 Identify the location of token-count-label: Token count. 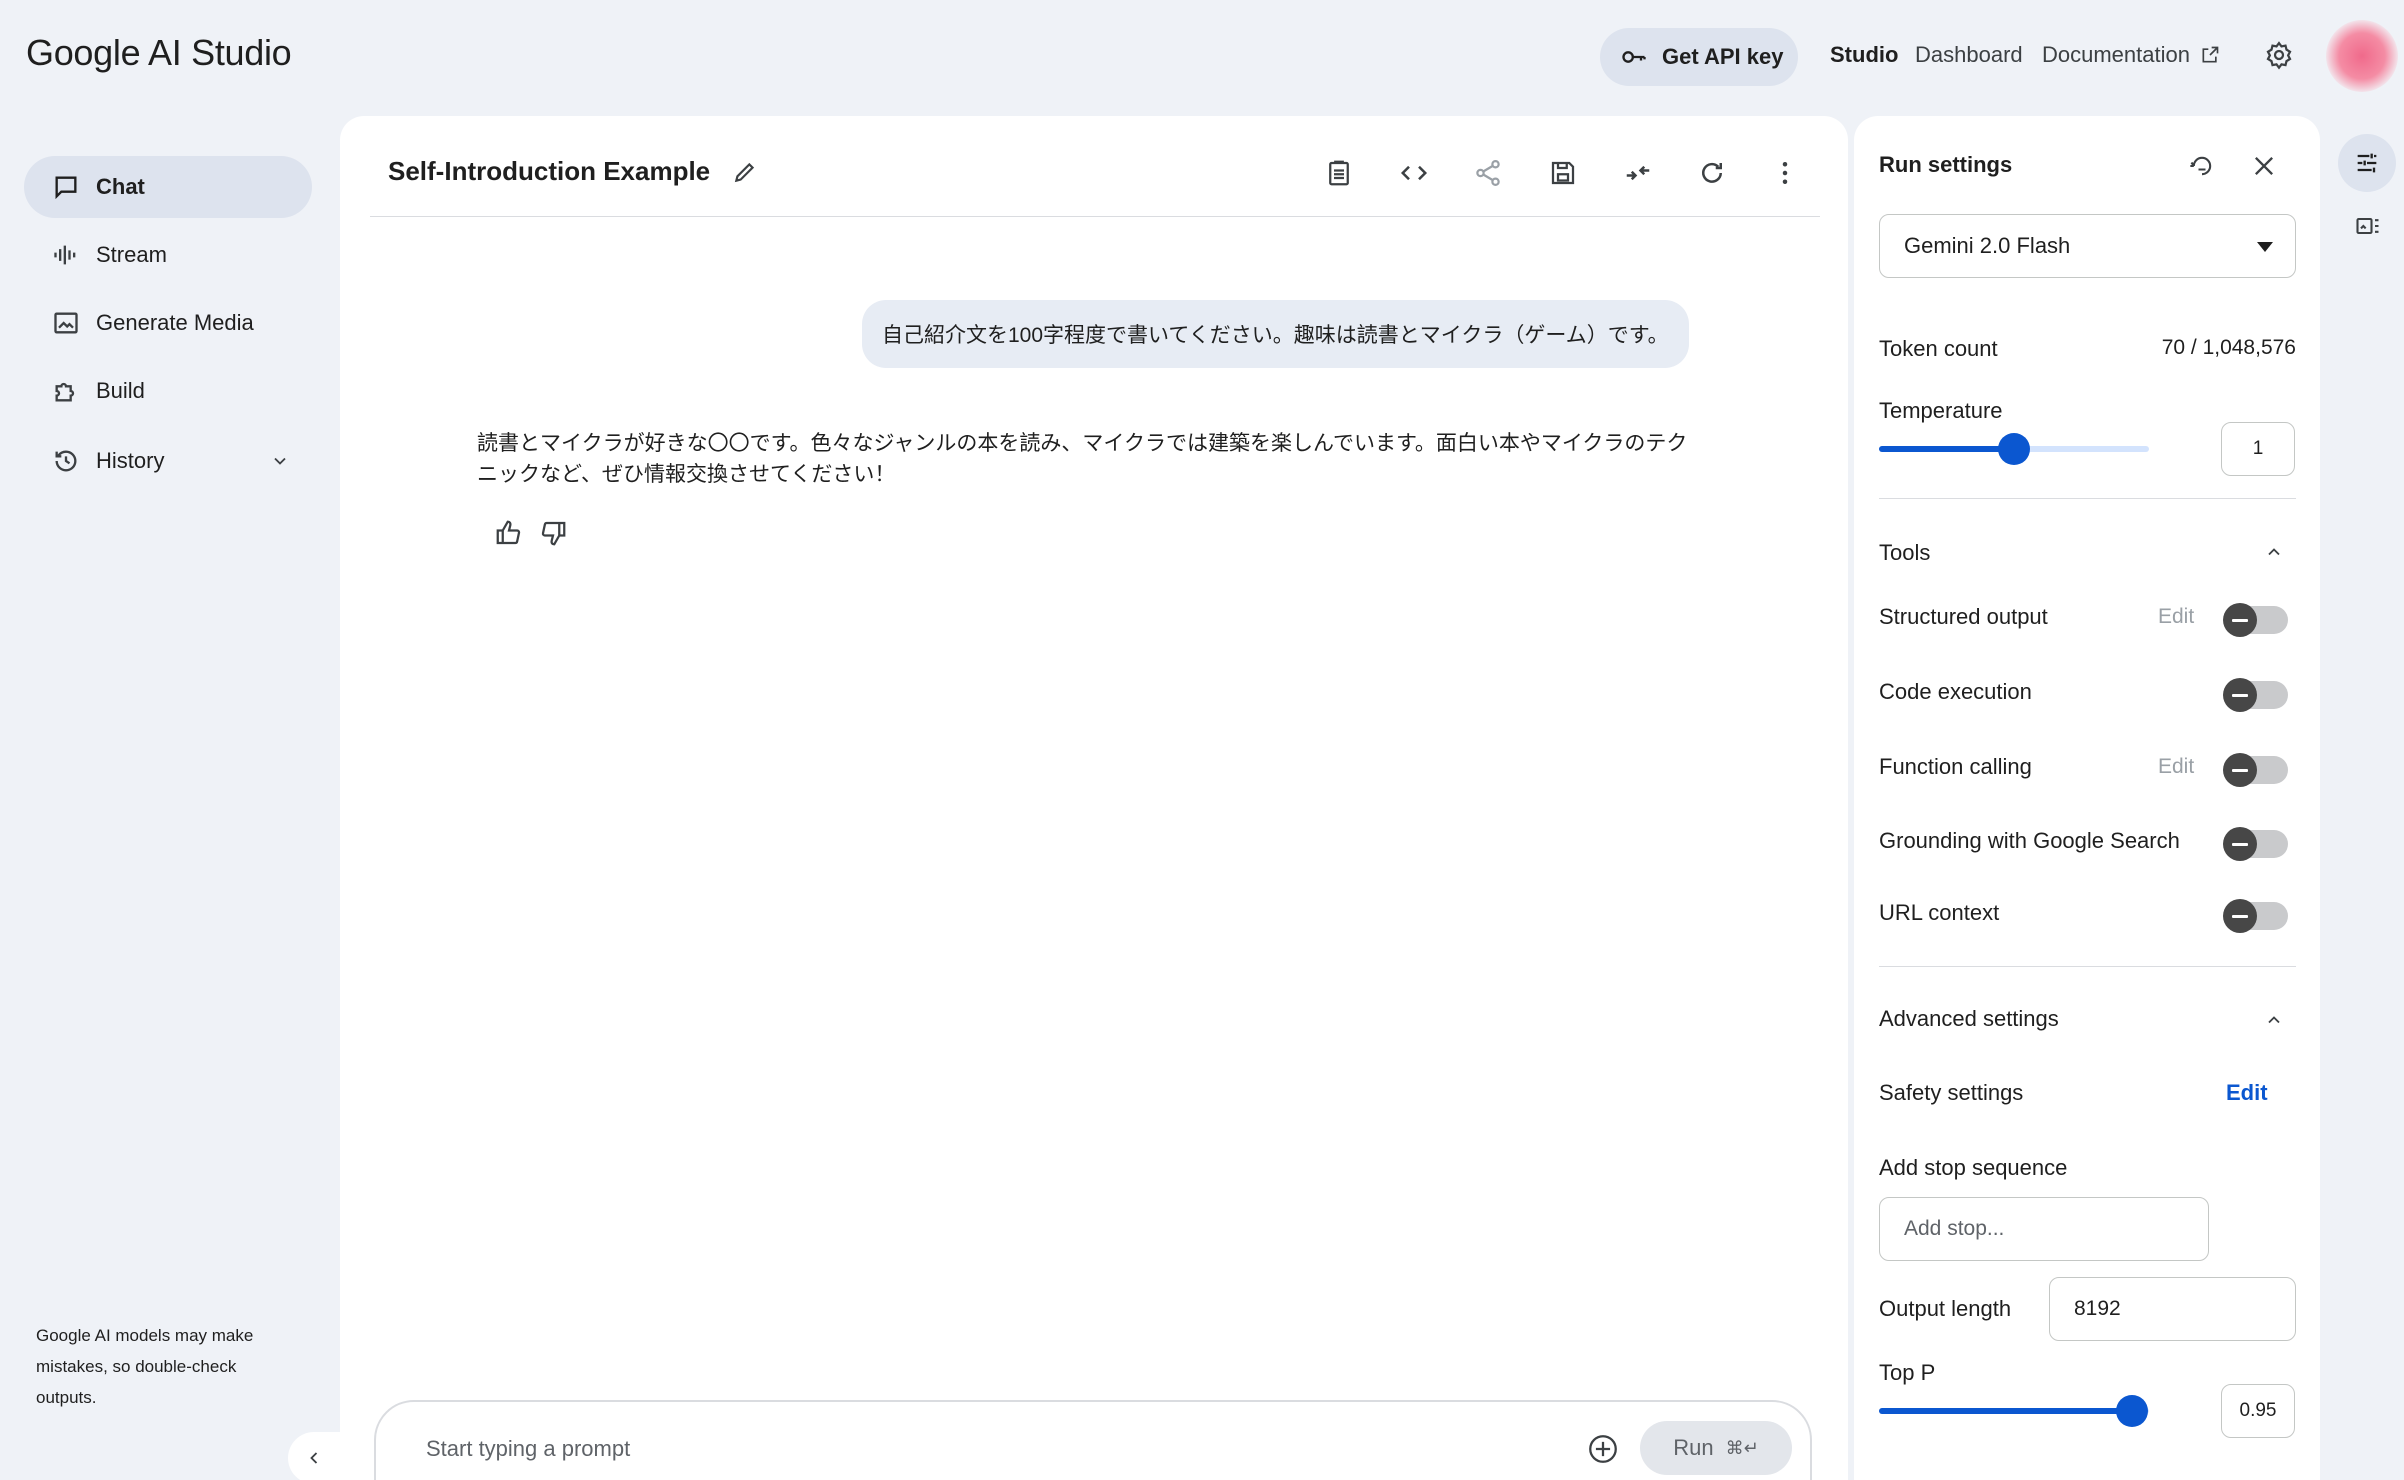
(1938, 348).